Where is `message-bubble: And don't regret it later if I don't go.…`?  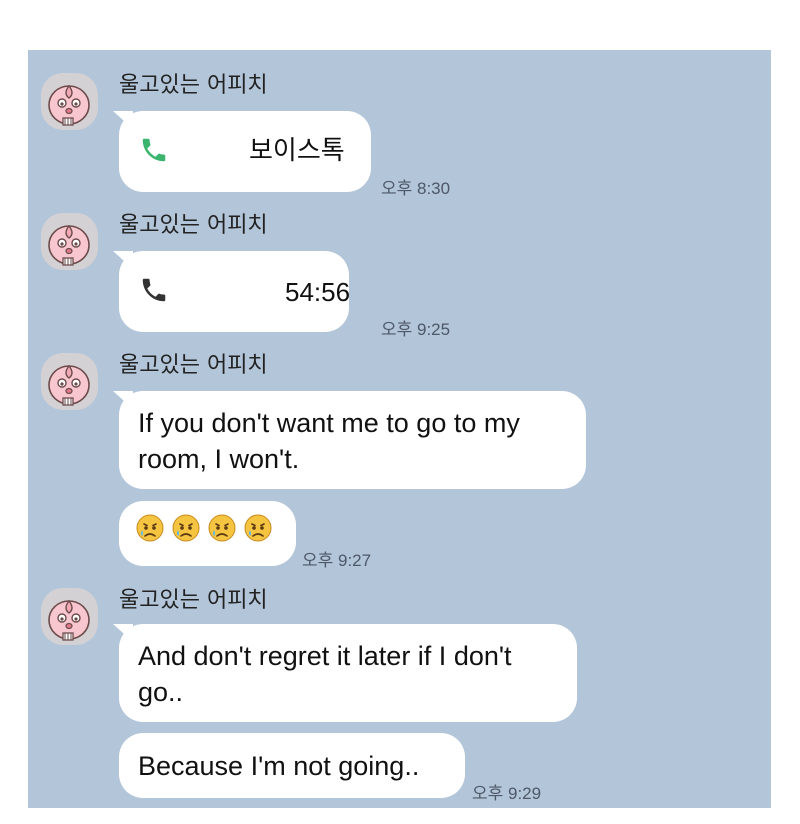
message-bubble: And don't regret it later if I don't go.… is located at coordinates (348, 673).